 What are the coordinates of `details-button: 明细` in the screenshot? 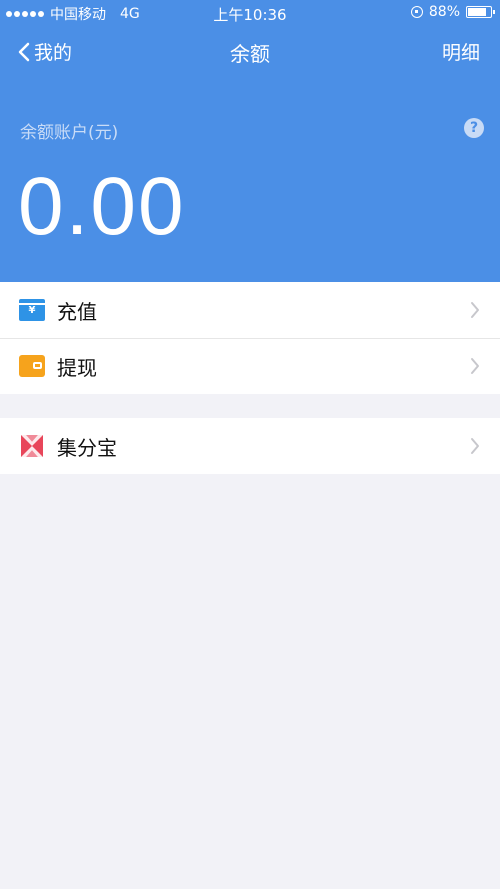 It's located at (461, 51).